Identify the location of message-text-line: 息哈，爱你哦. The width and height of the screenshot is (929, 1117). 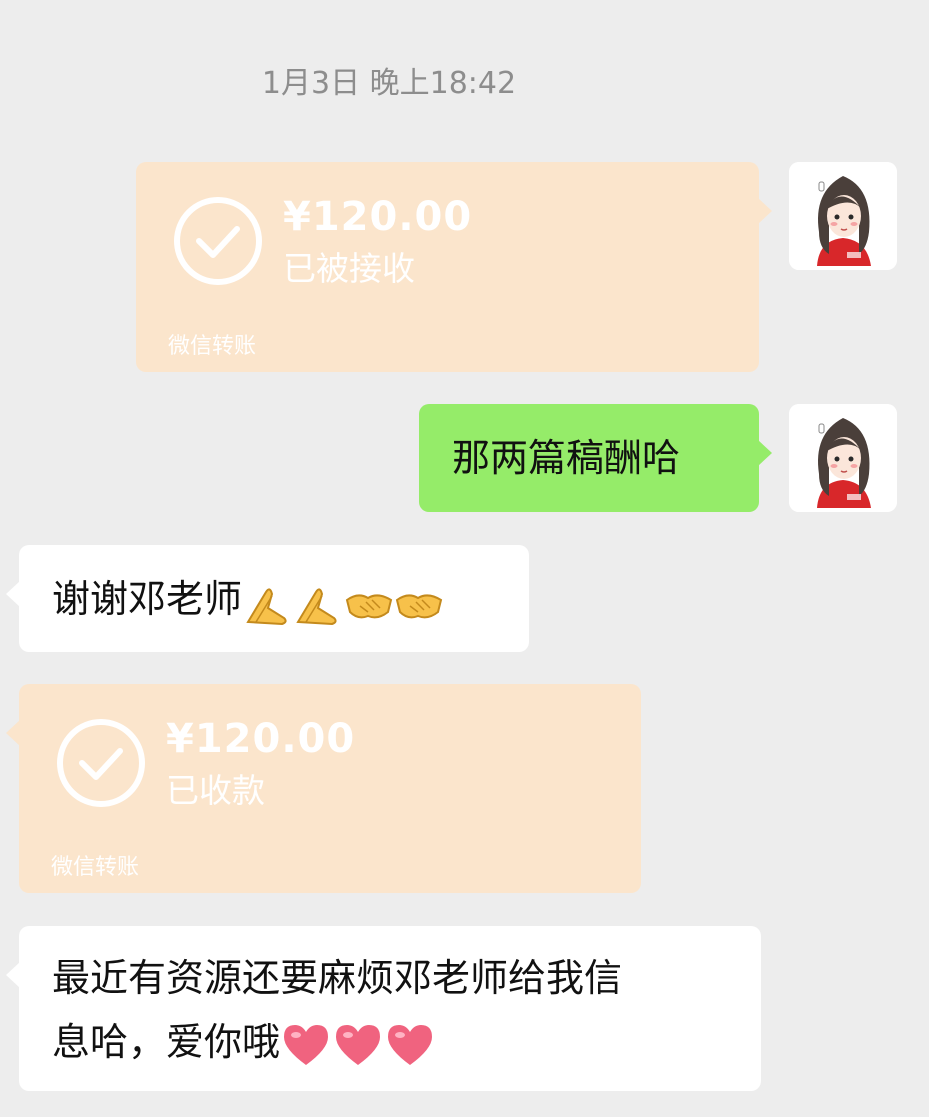
(406, 1042).